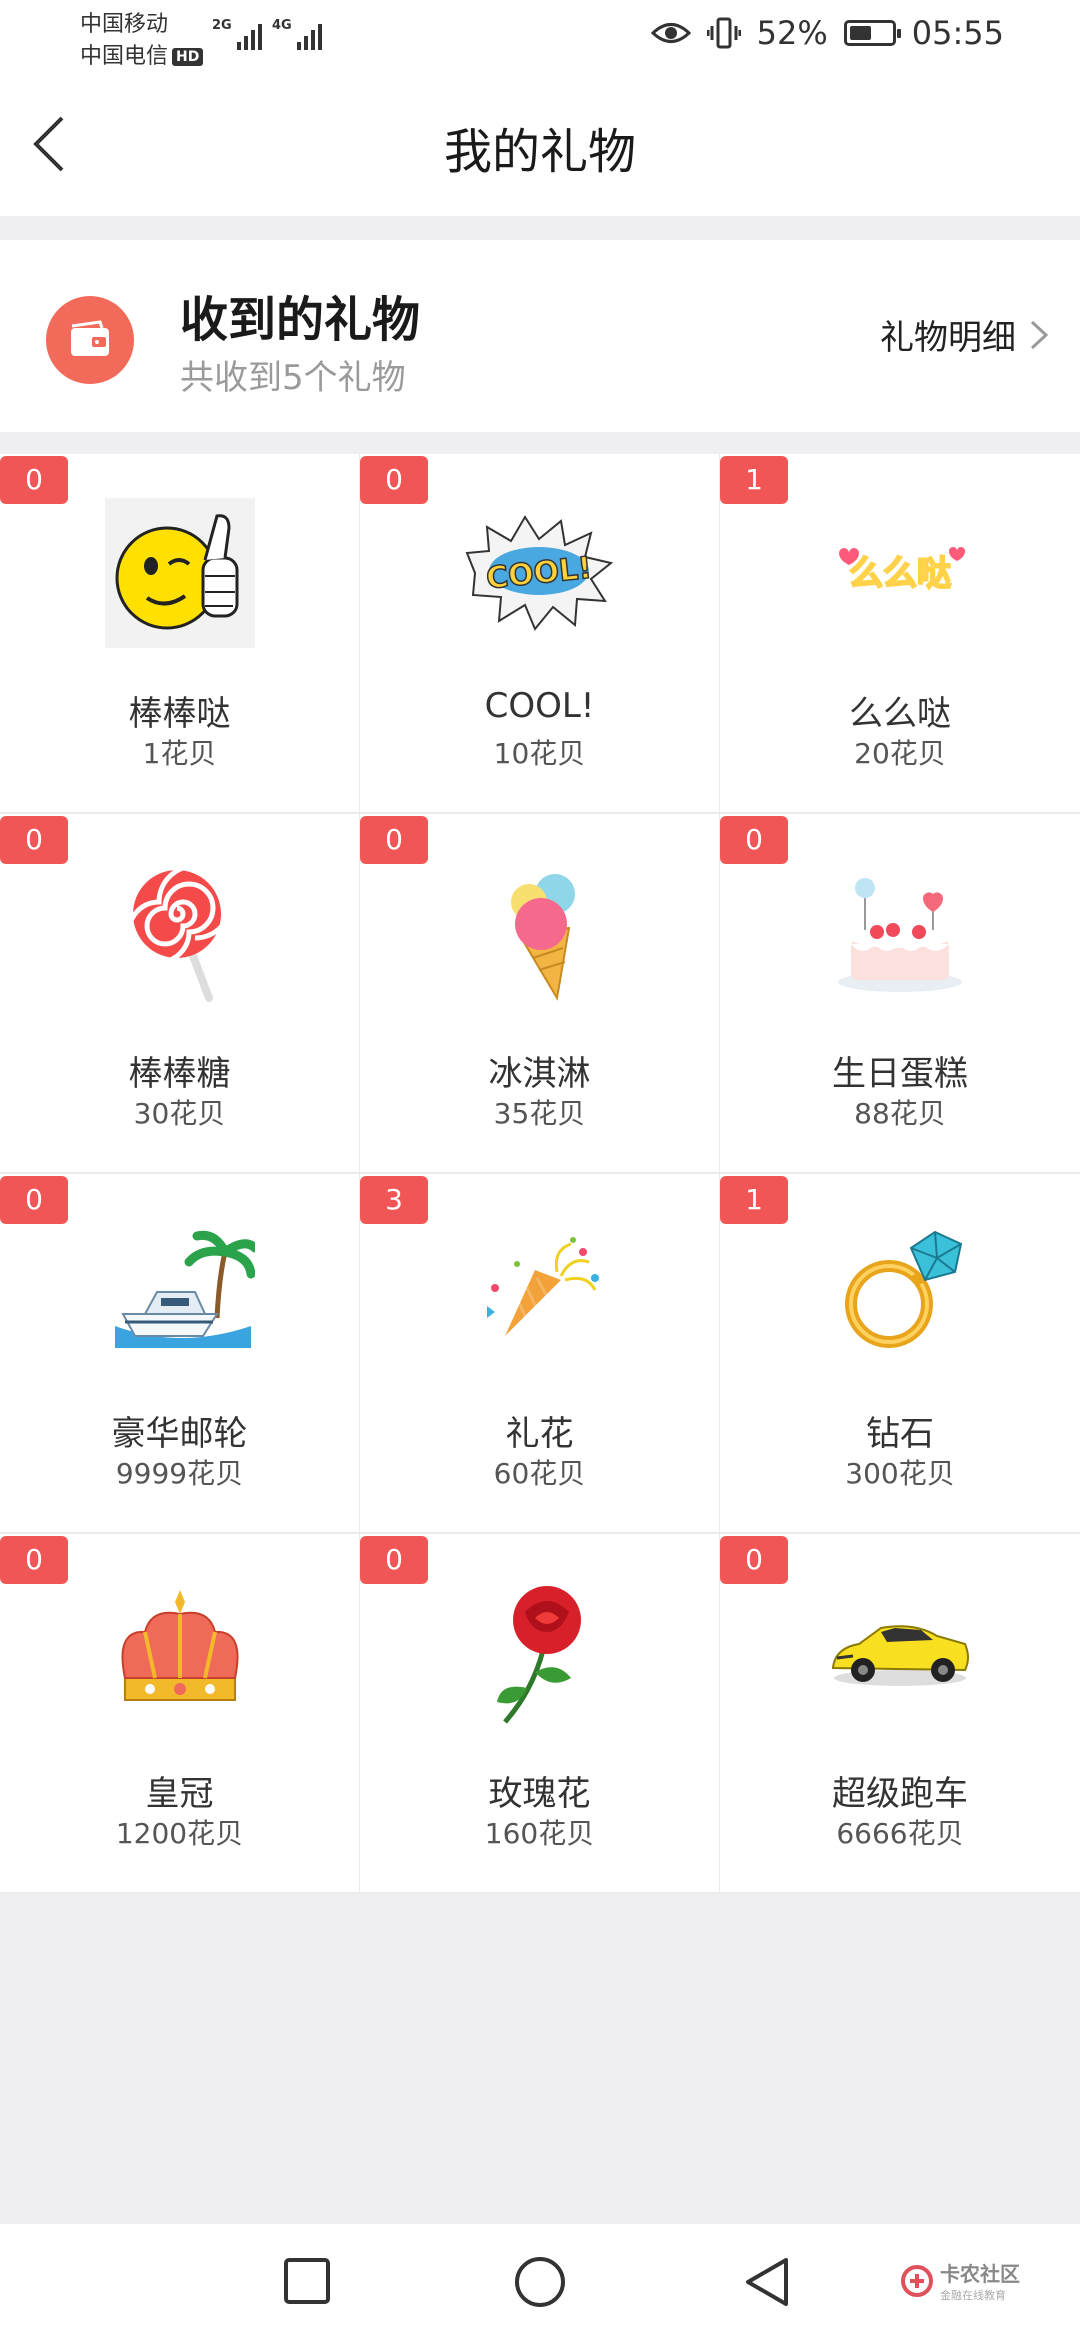  What do you see at coordinates (539, 706) in the screenshot?
I see `gift-name: COOL!` at bounding box center [539, 706].